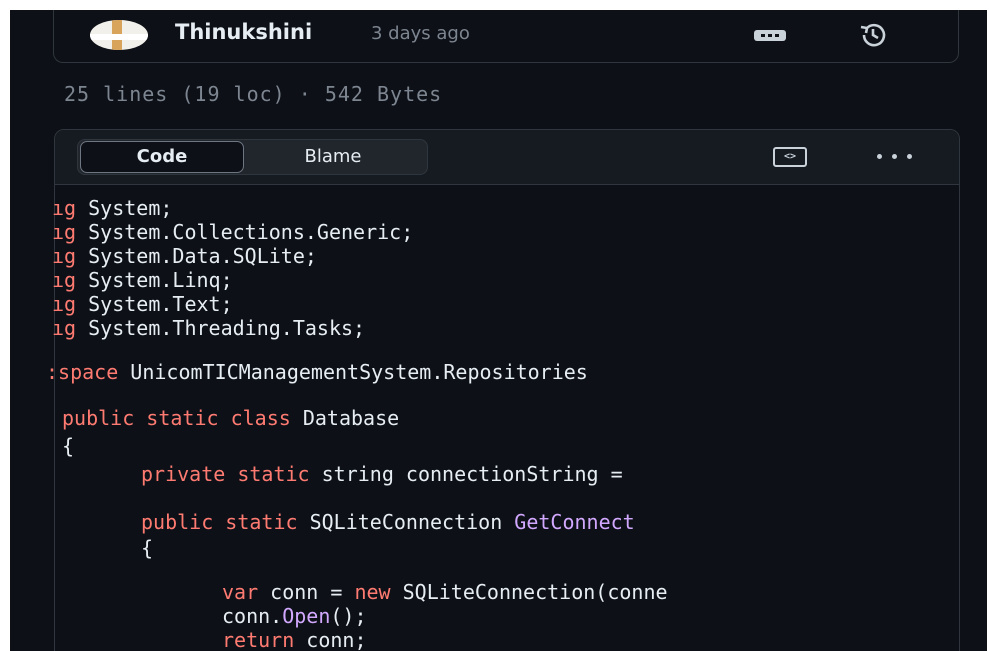  I want to click on history-icon, so click(873, 35).